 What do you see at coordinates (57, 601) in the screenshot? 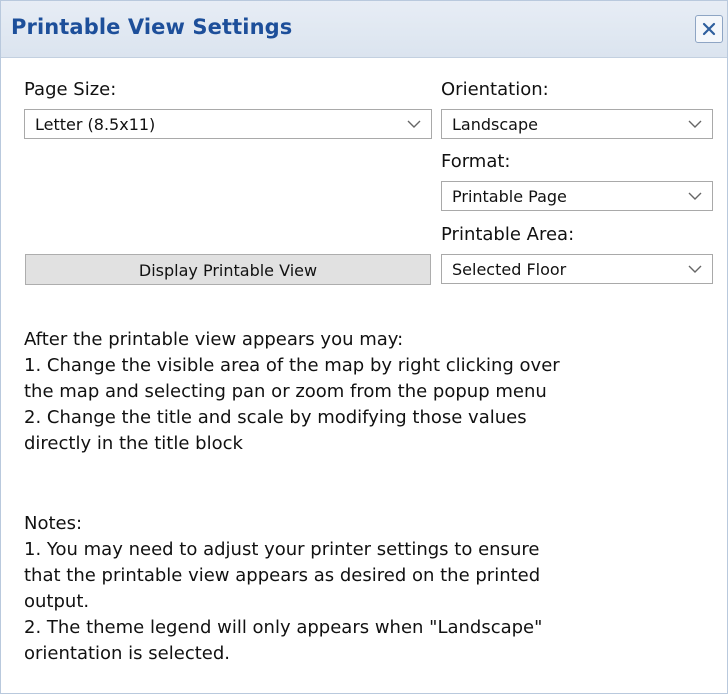
I see `notes-line: output.` at bounding box center [57, 601].